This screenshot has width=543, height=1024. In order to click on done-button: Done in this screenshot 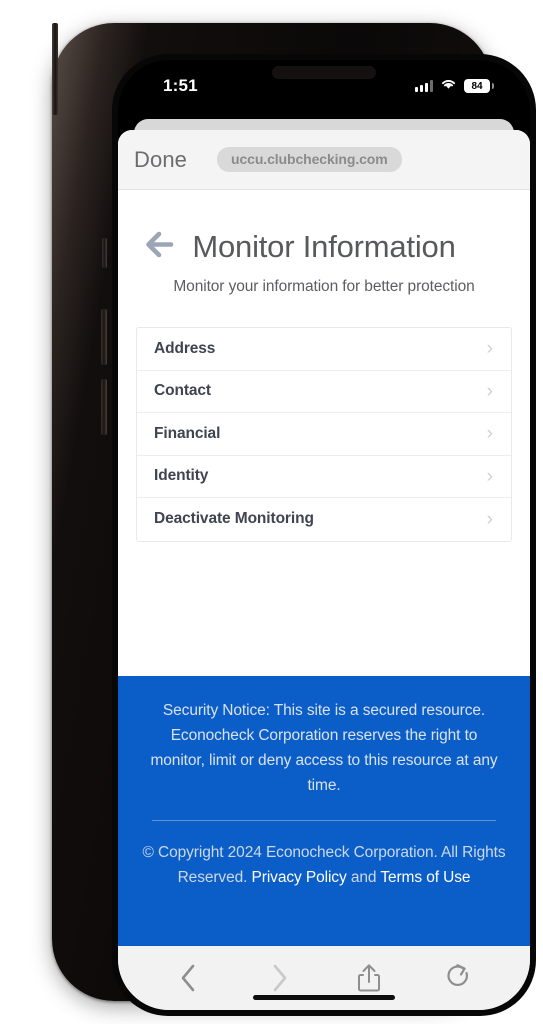, I will do `click(160, 160)`.